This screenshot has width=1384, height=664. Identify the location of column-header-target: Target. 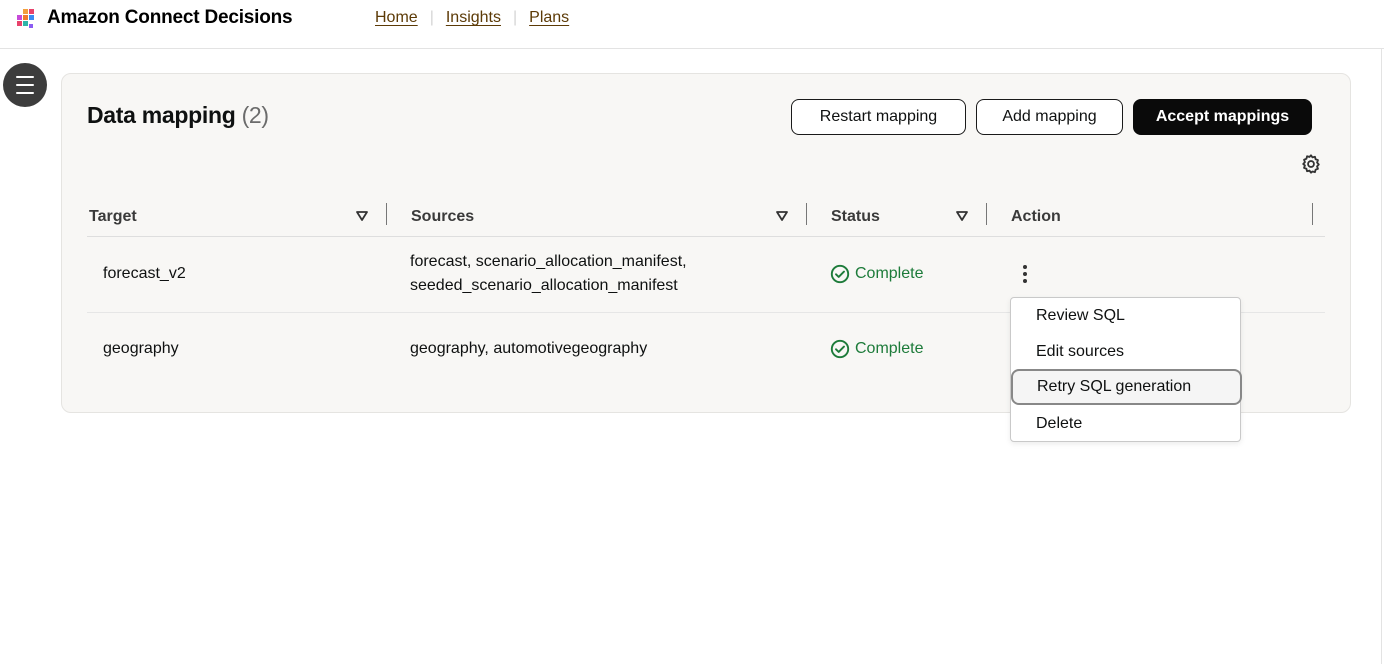
(113, 217).